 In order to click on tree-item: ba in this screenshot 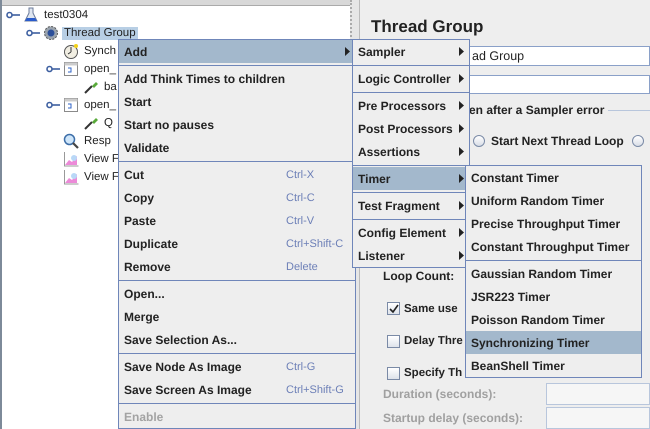, I will do `click(110, 87)`.